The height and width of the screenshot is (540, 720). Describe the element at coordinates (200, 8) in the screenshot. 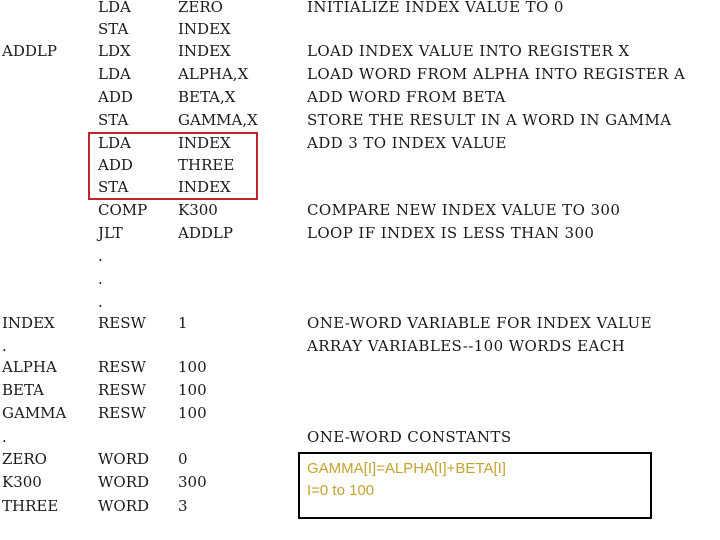

I see `line-operand: ZERO` at that location.